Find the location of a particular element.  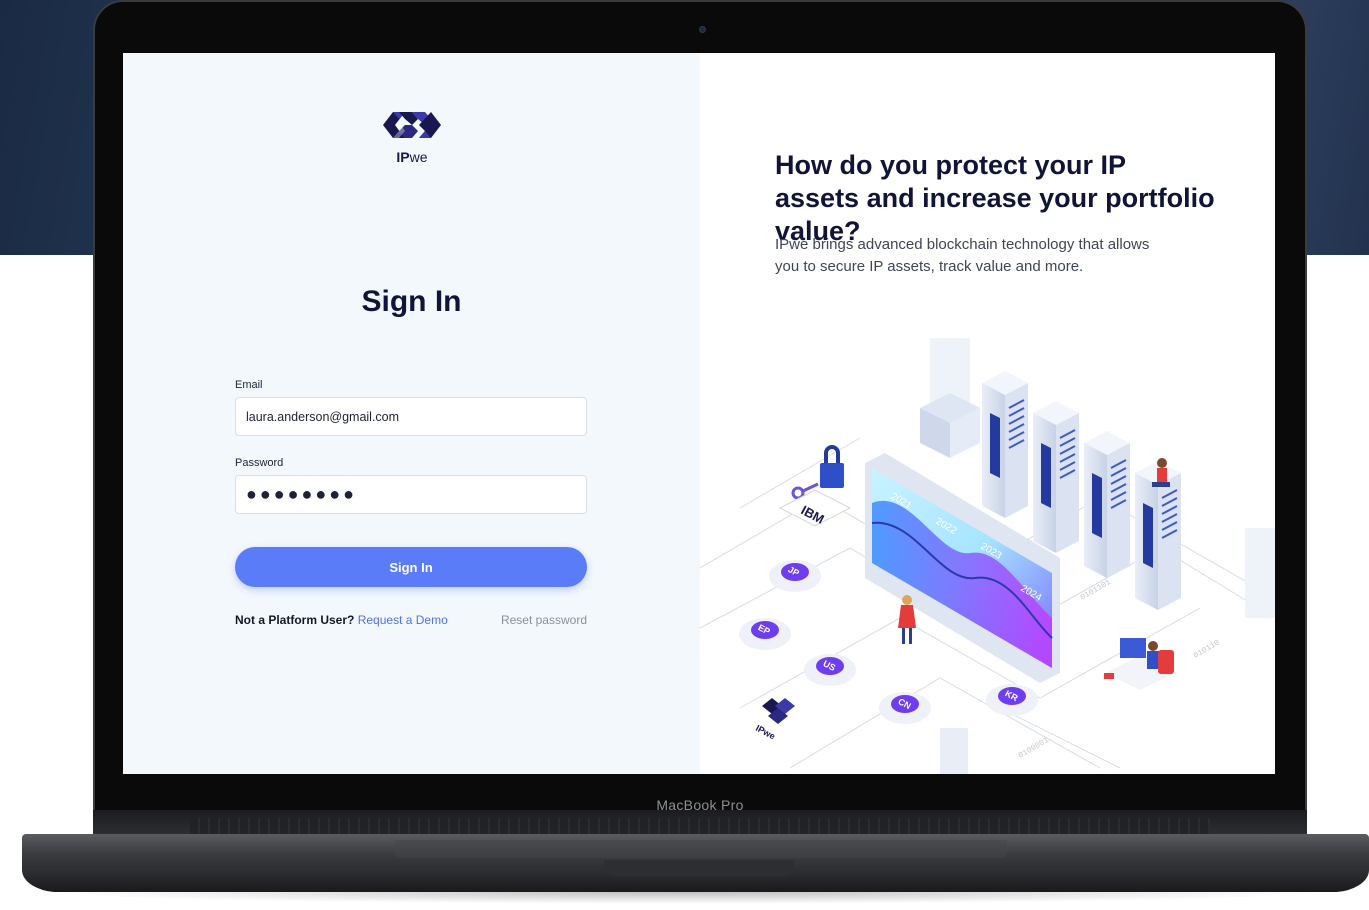

lock-icon is located at coordinates (832, 466).